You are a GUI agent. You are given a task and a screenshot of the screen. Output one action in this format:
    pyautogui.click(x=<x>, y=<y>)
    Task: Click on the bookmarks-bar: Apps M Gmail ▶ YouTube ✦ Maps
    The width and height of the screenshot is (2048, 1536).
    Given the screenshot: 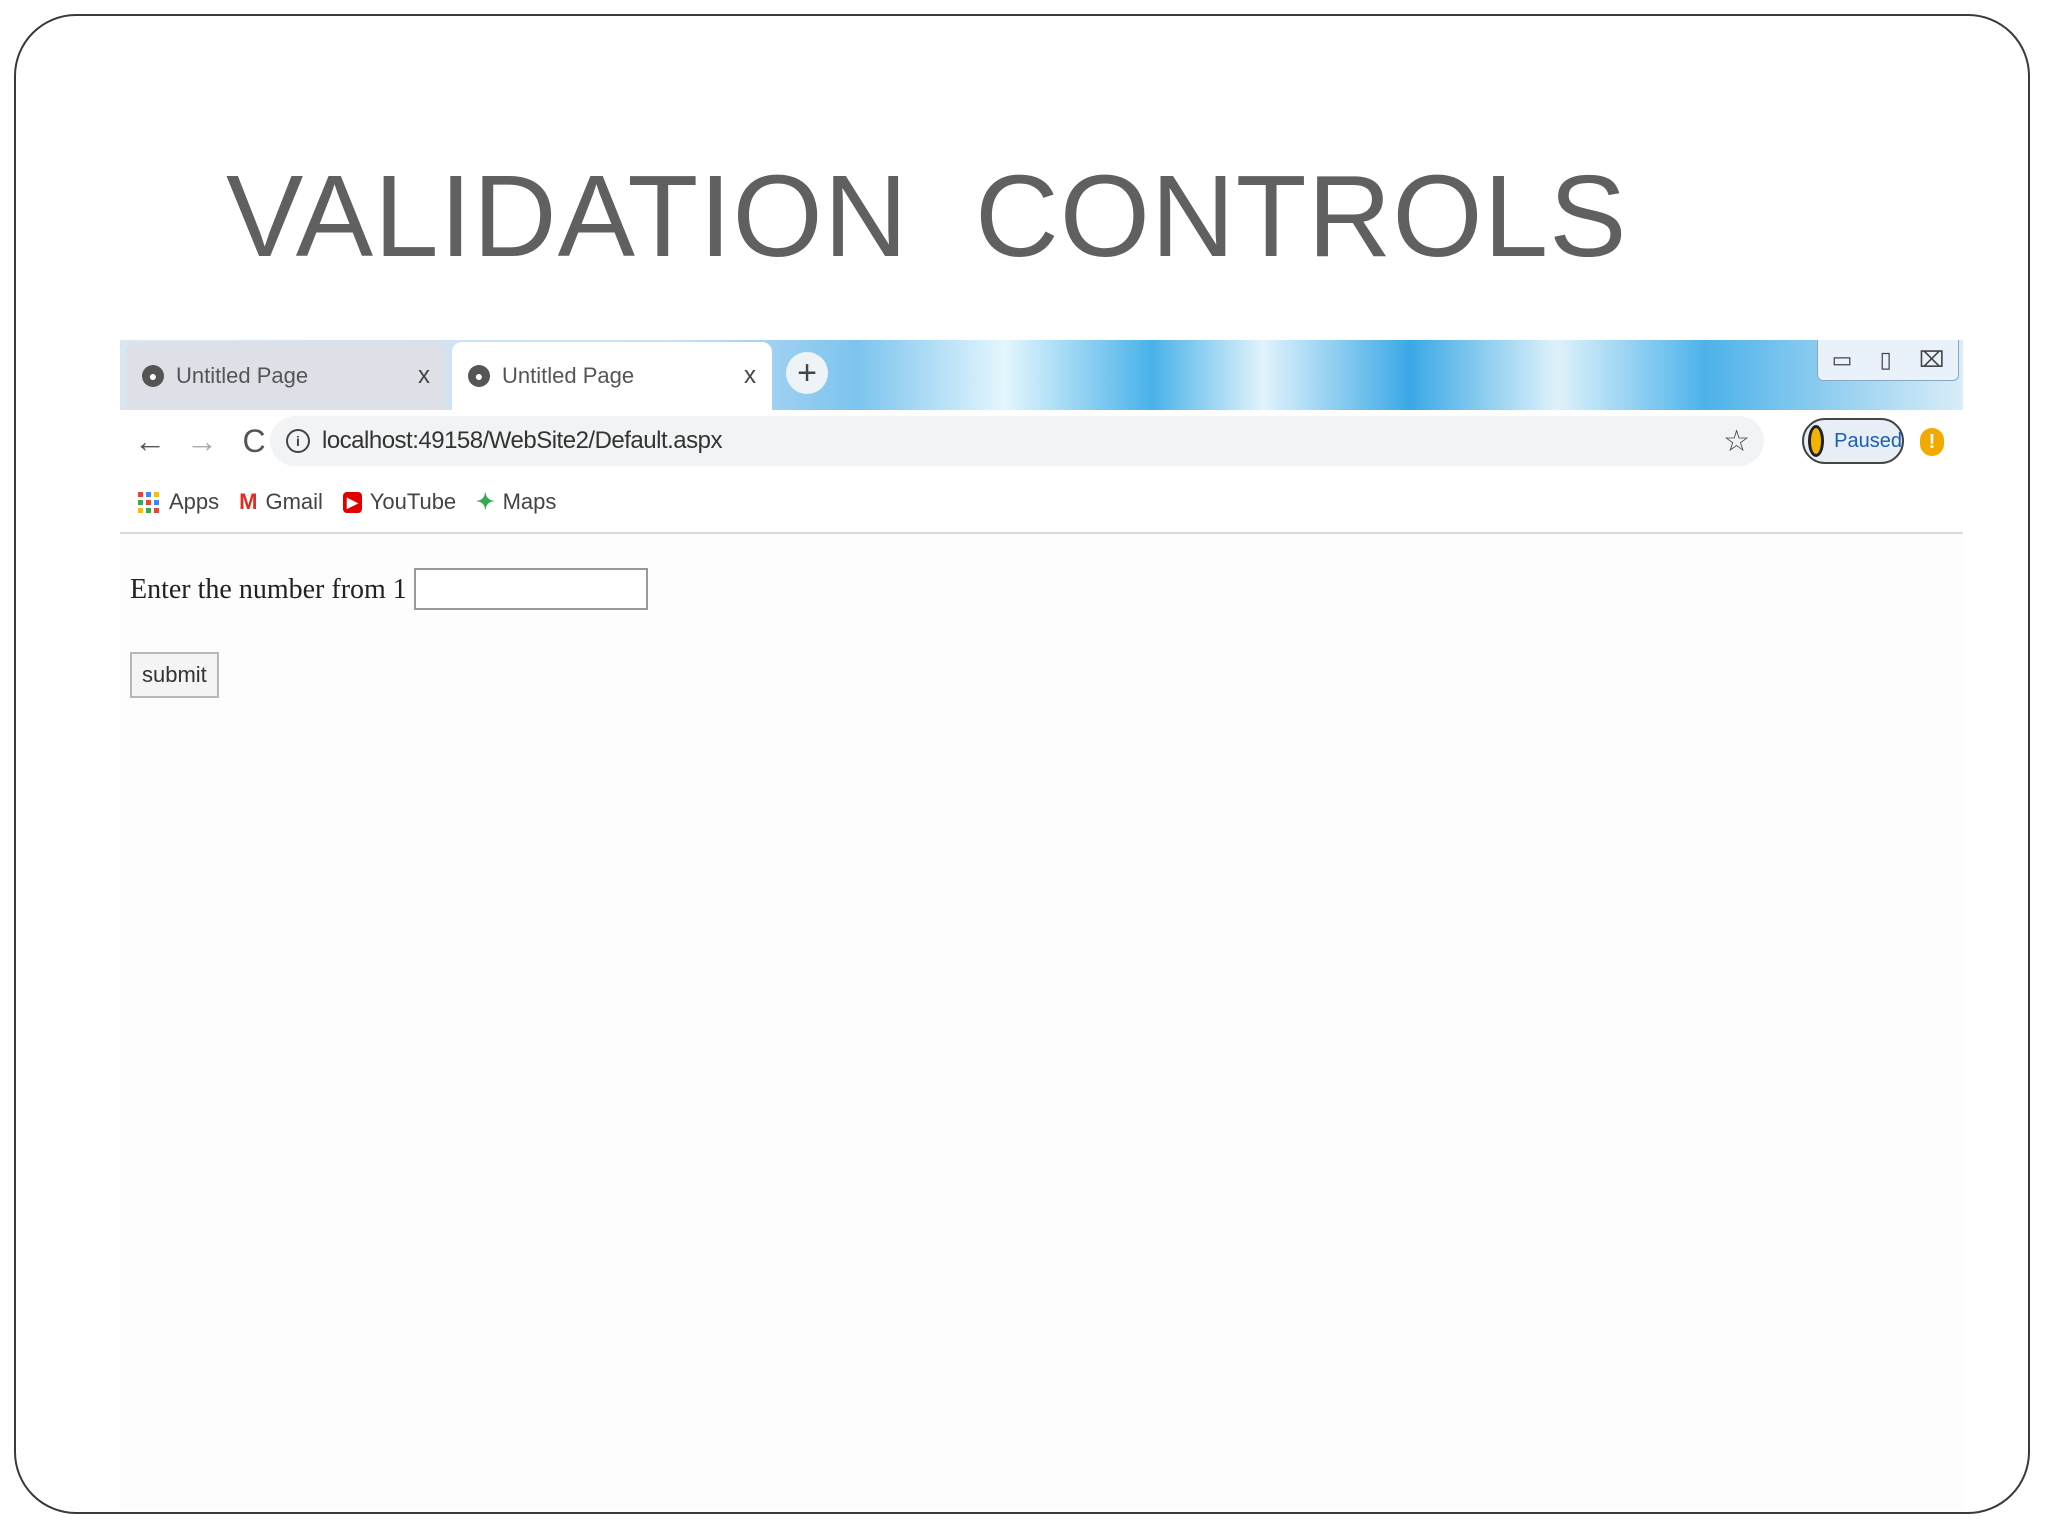 What is the action you would take?
    pyautogui.click(x=1041, y=503)
    